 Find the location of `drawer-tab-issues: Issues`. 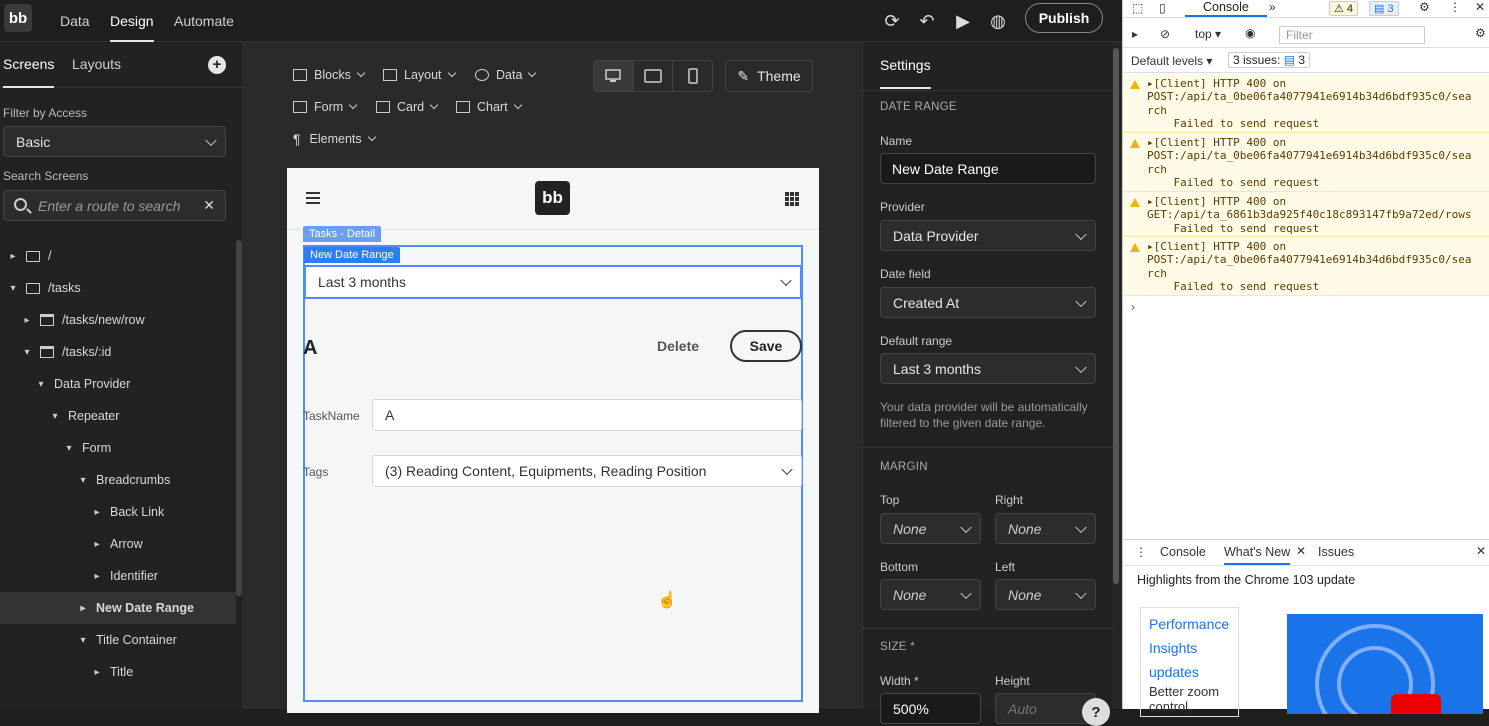

drawer-tab-issues: Issues is located at coordinates (1336, 552).